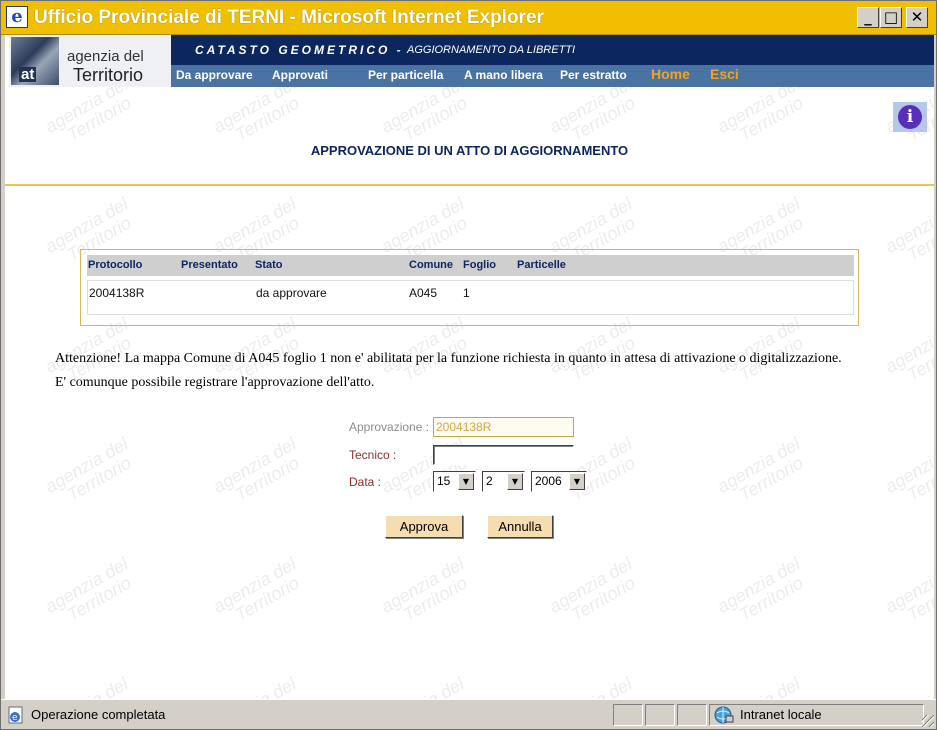  What do you see at coordinates (405, 75) in the screenshot?
I see `menu-per-particella: Per particella` at bounding box center [405, 75].